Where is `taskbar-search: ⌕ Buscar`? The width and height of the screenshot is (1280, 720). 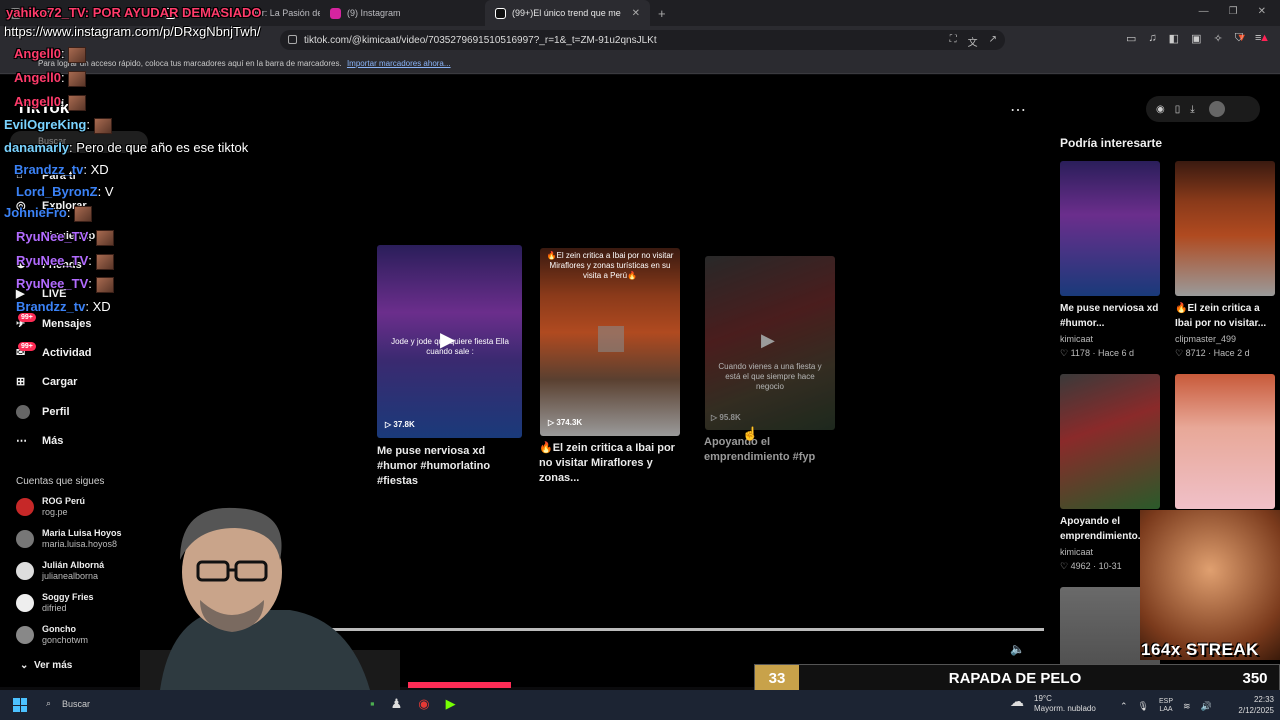
taskbar-search: ⌕ Buscar is located at coordinates (90, 705).